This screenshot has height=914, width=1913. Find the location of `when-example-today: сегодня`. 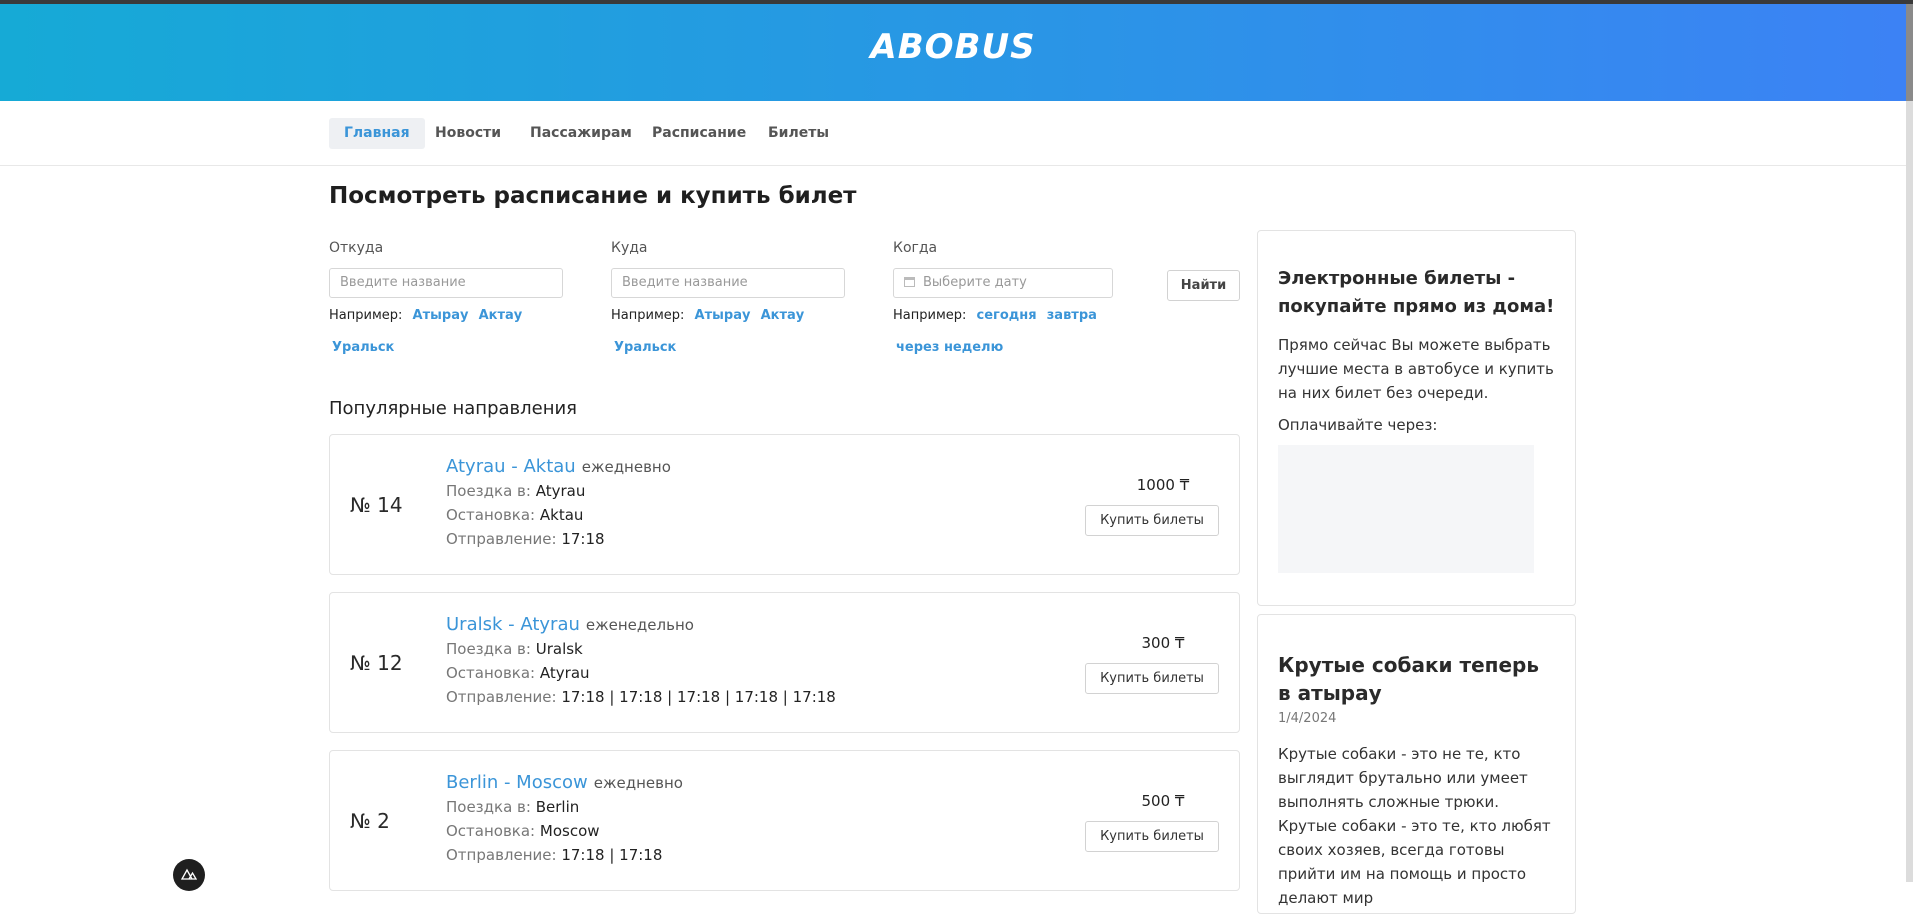

when-example-today: сегодня is located at coordinates (1007, 315).